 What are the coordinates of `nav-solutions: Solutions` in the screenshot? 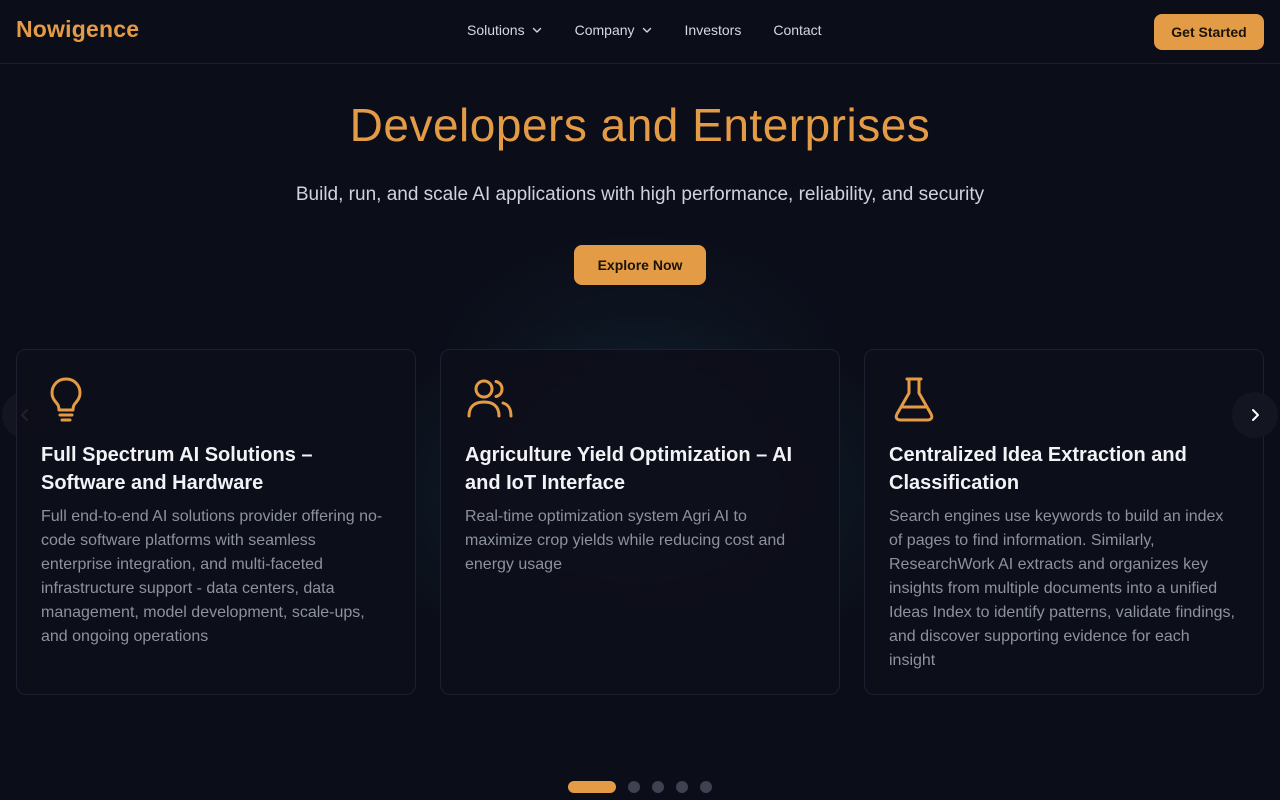 It's located at (505, 30).